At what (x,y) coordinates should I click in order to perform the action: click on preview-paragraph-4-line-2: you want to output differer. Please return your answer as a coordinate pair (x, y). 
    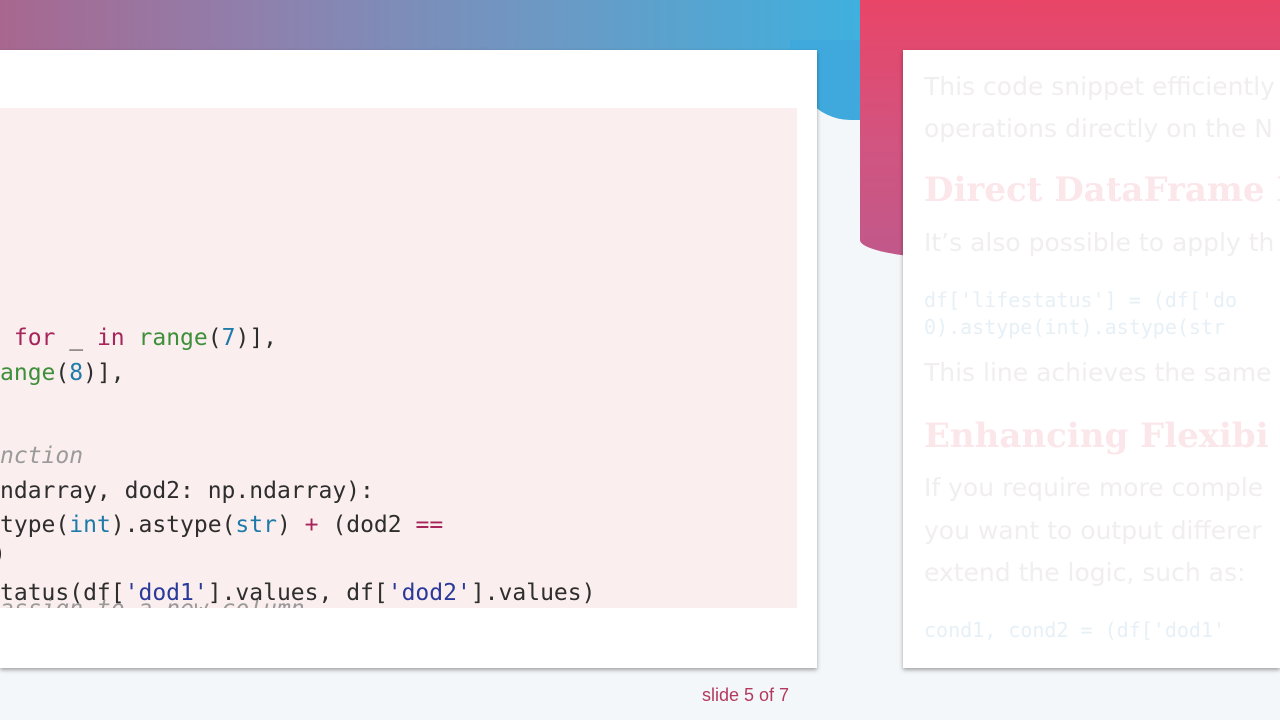
    Looking at the image, I should click on (1093, 530).